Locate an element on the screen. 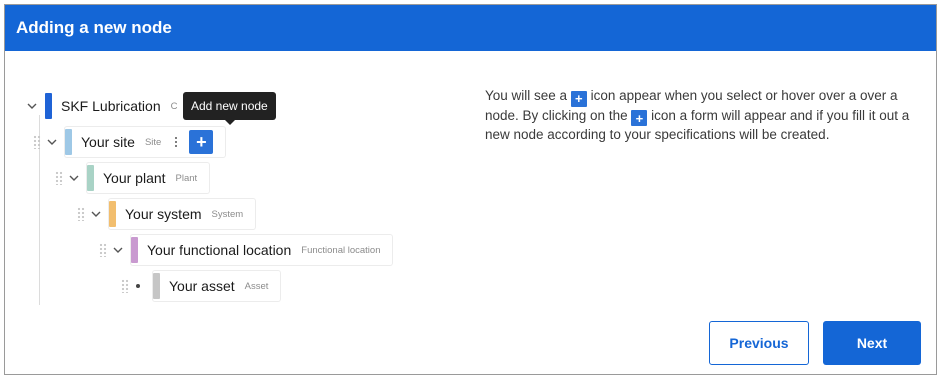 The height and width of the screenshot is (376, 943). previous-button: Previous is located at coordinates (759, 343).